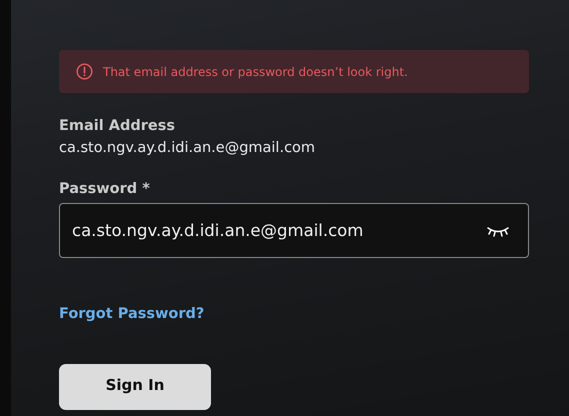 This screenshot has width=569, height=416. I want to click on field-label: Password *, so click(104, 189).